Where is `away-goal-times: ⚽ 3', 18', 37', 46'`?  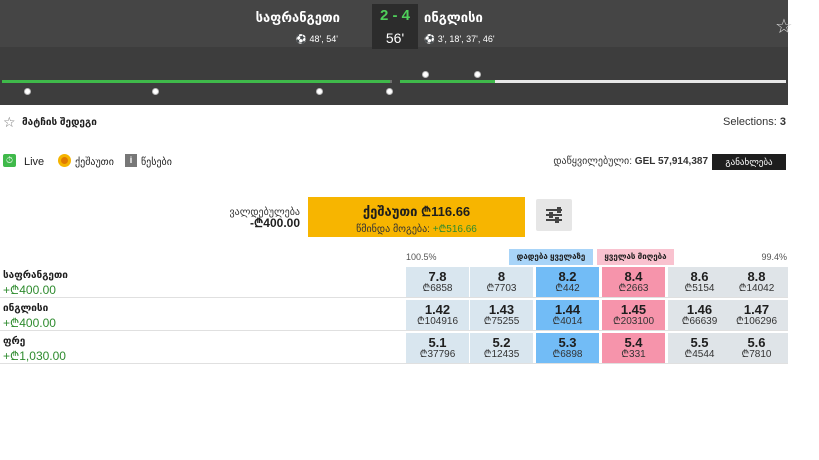 away-goal-times: ⚽ 3', 18', 37', 46' is located at coordinates (459, 39).